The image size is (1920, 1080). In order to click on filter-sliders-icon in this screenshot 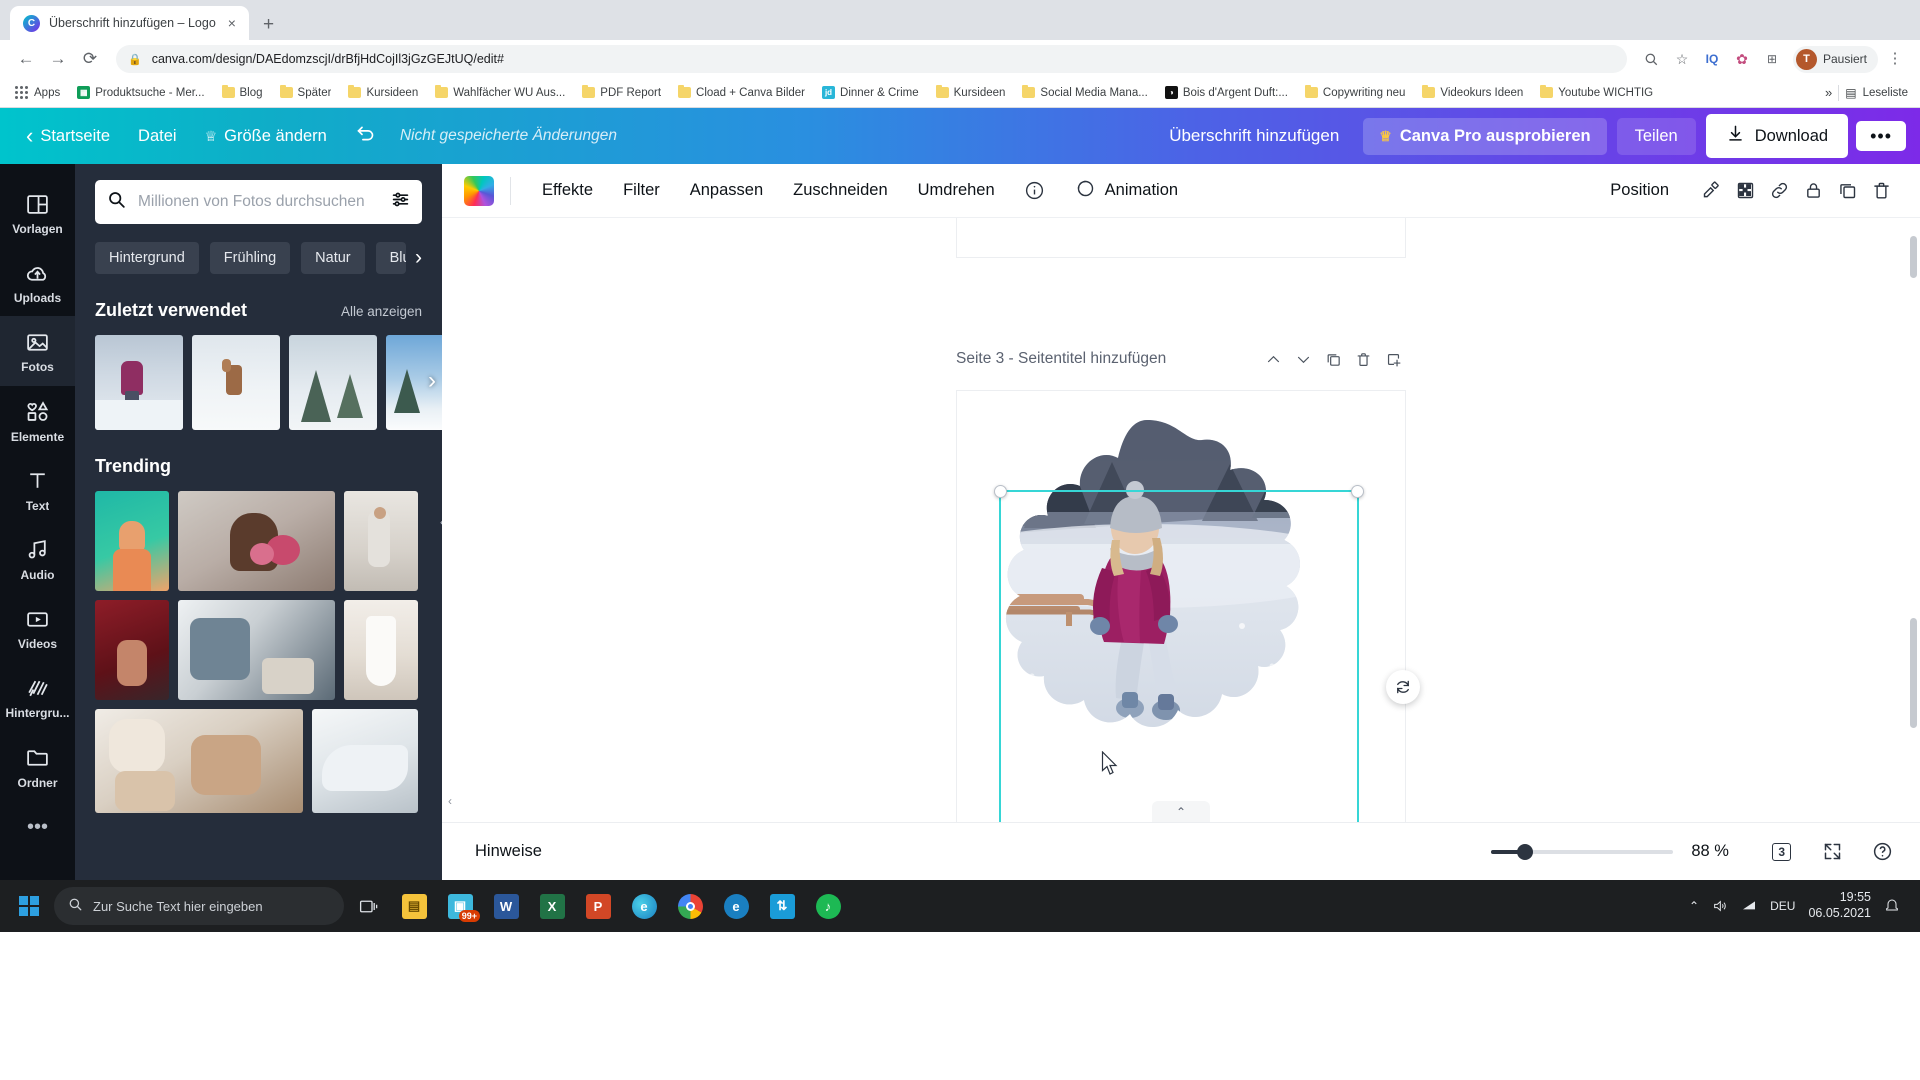, I will do `click(400, 202)`.